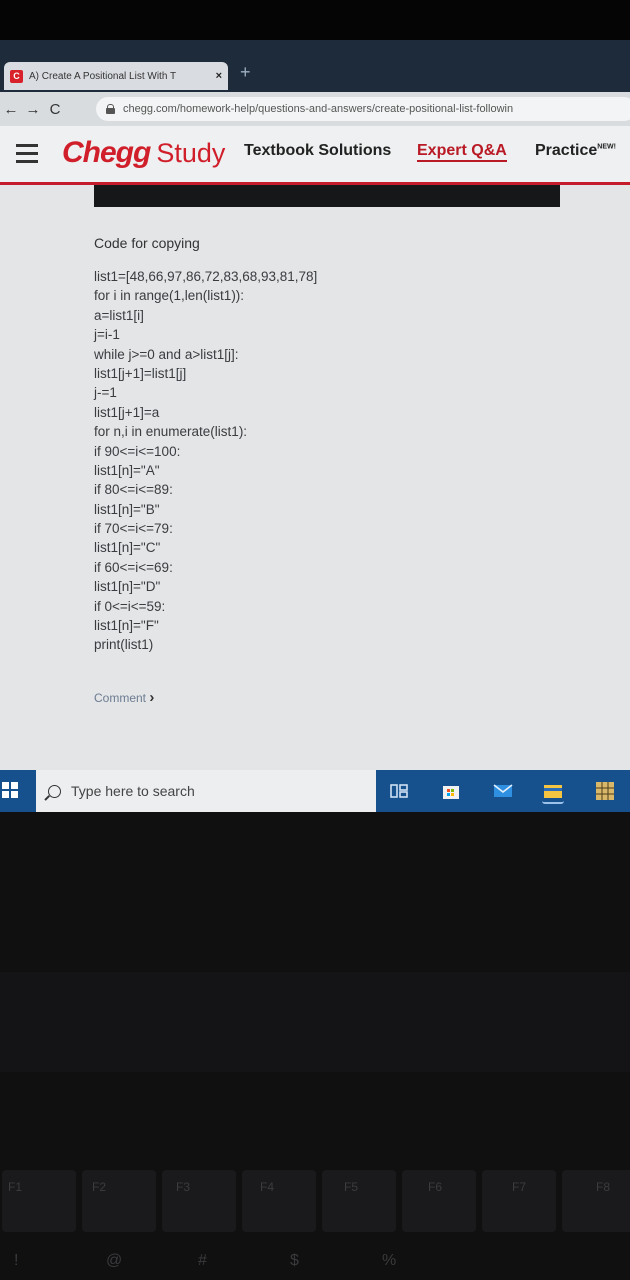 This screenshot has height=1280, width=630. What do you see at coordinates (140, 373) in the screenshot?
I see `code-line: list1[j+1]=list1[j]` at bounding box center [140, 373].